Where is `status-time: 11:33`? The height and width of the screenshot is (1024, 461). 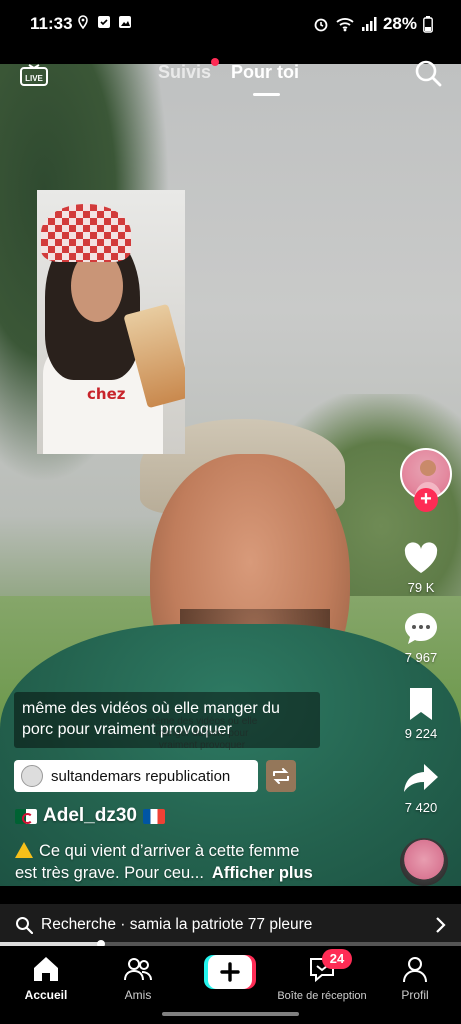
status-time: 11:33 is located at coordinates (51, 23).